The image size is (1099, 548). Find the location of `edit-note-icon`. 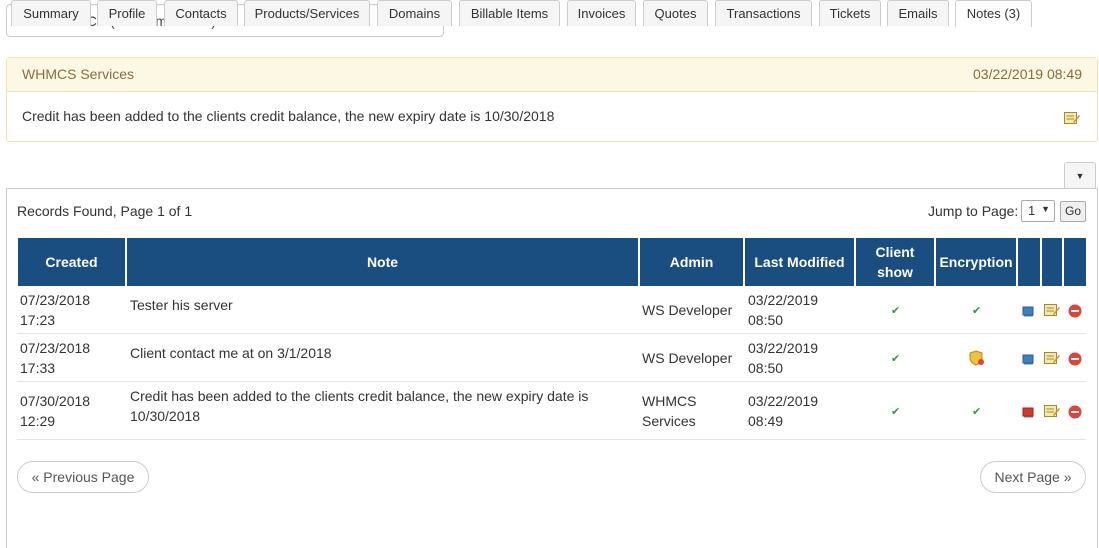

edit-note-icon is located at coordinates (1072, 119).